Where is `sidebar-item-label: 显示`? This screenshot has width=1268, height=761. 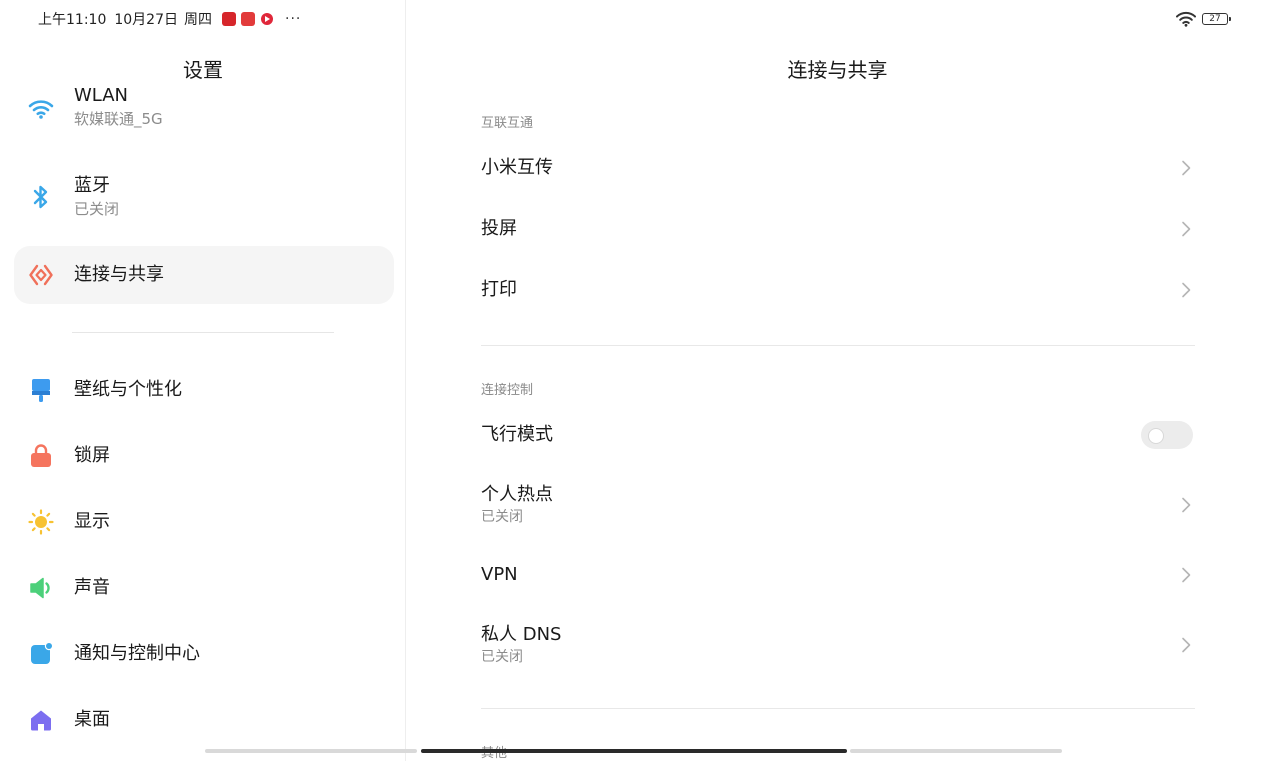
sidebar-item-label: 显示 is located at coordinates (92, 521).